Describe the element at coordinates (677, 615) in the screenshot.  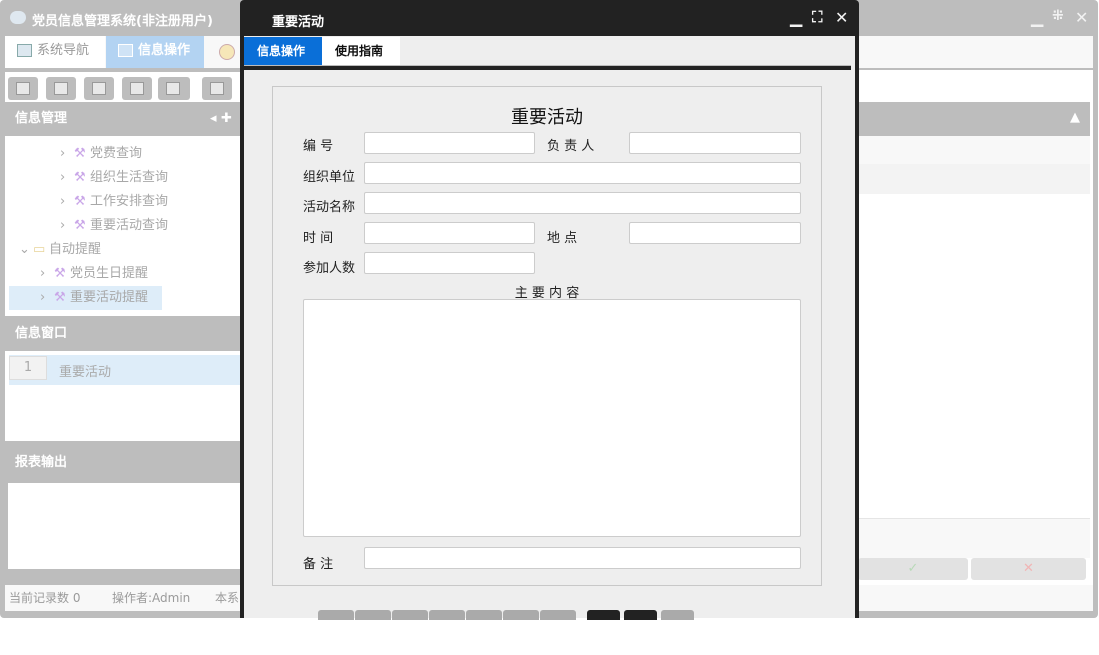
I see `close-button` at that location.